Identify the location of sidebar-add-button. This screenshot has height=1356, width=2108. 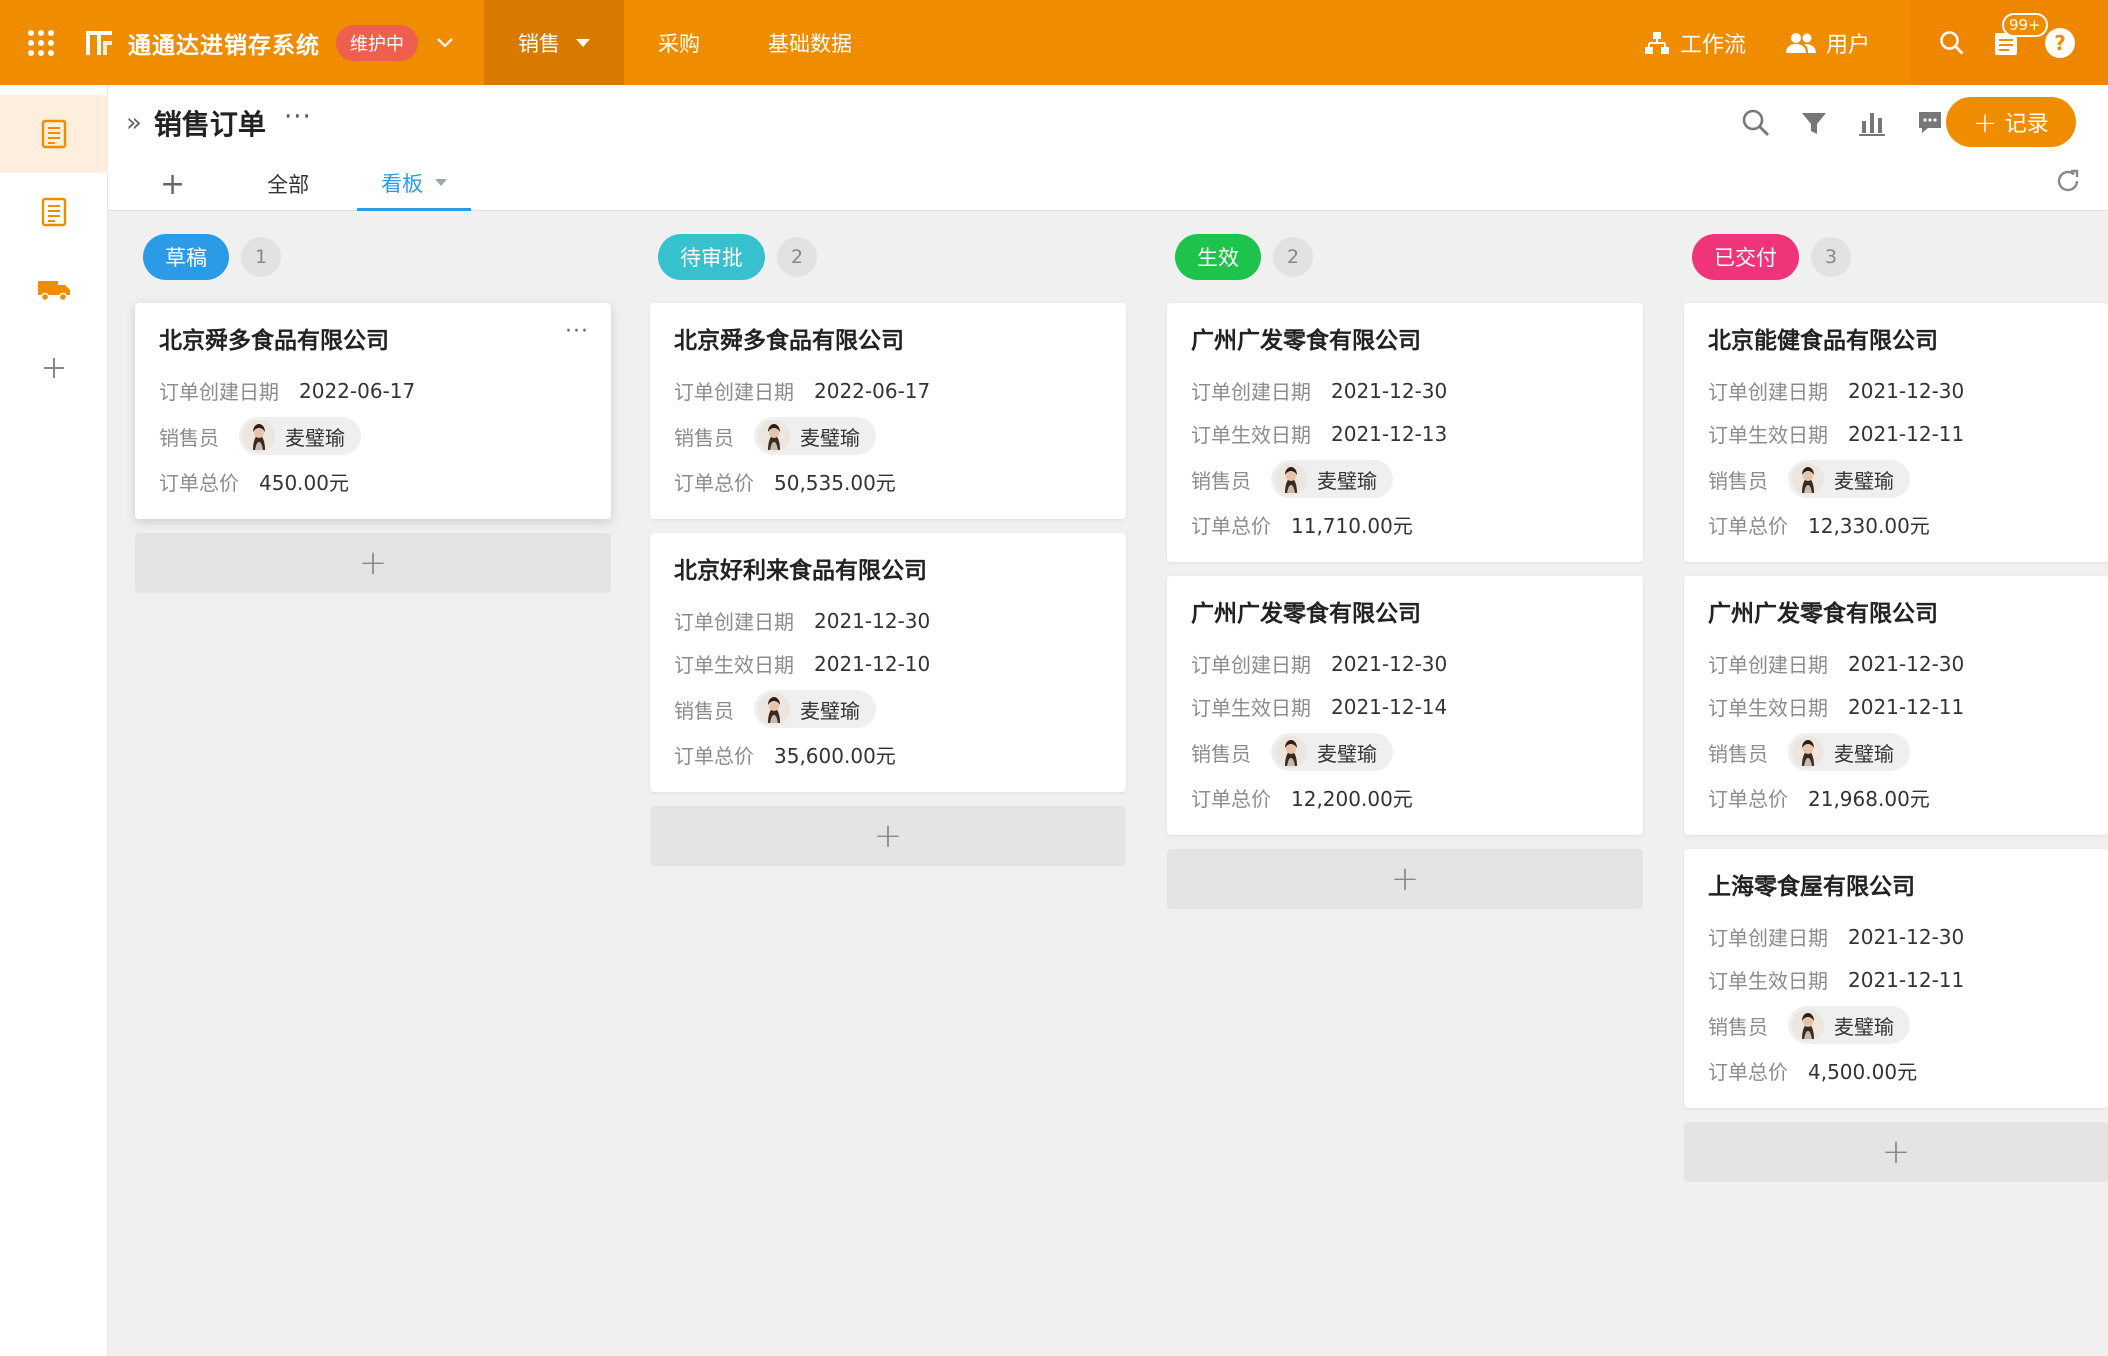
(54, 368).